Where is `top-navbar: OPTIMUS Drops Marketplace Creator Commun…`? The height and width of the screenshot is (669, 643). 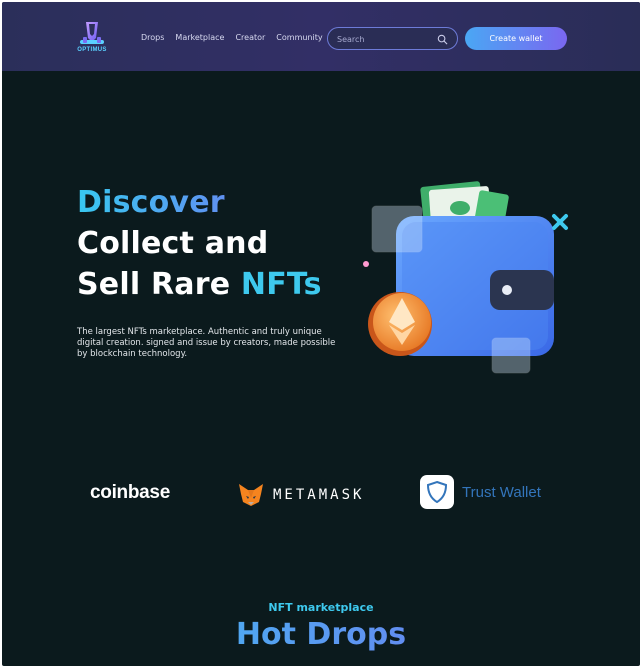 top-navbar: OPTIMUS Drops Marketplace Creator Commun… is located at coordinates (321, 36).